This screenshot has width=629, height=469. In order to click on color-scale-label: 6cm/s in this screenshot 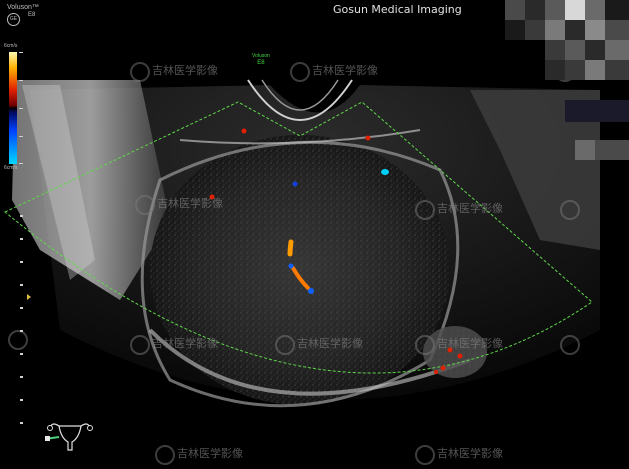, I will do `click(11, 46)`.